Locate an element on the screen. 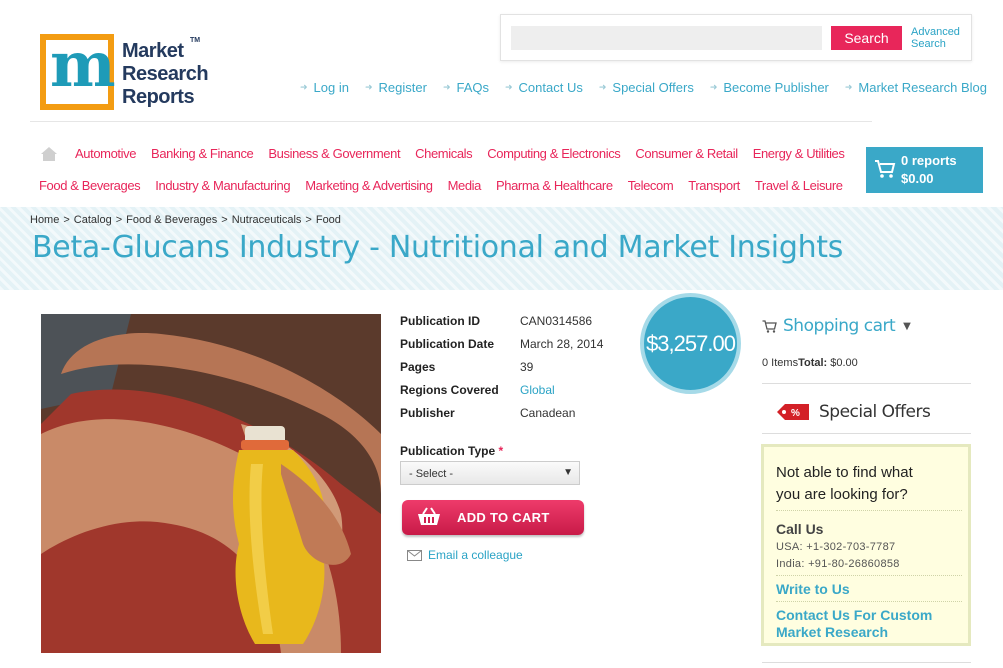 The height and width of the screenshot is (668, 1003). nav-chemicals: Chemicals is located at coordinates (443, 153).